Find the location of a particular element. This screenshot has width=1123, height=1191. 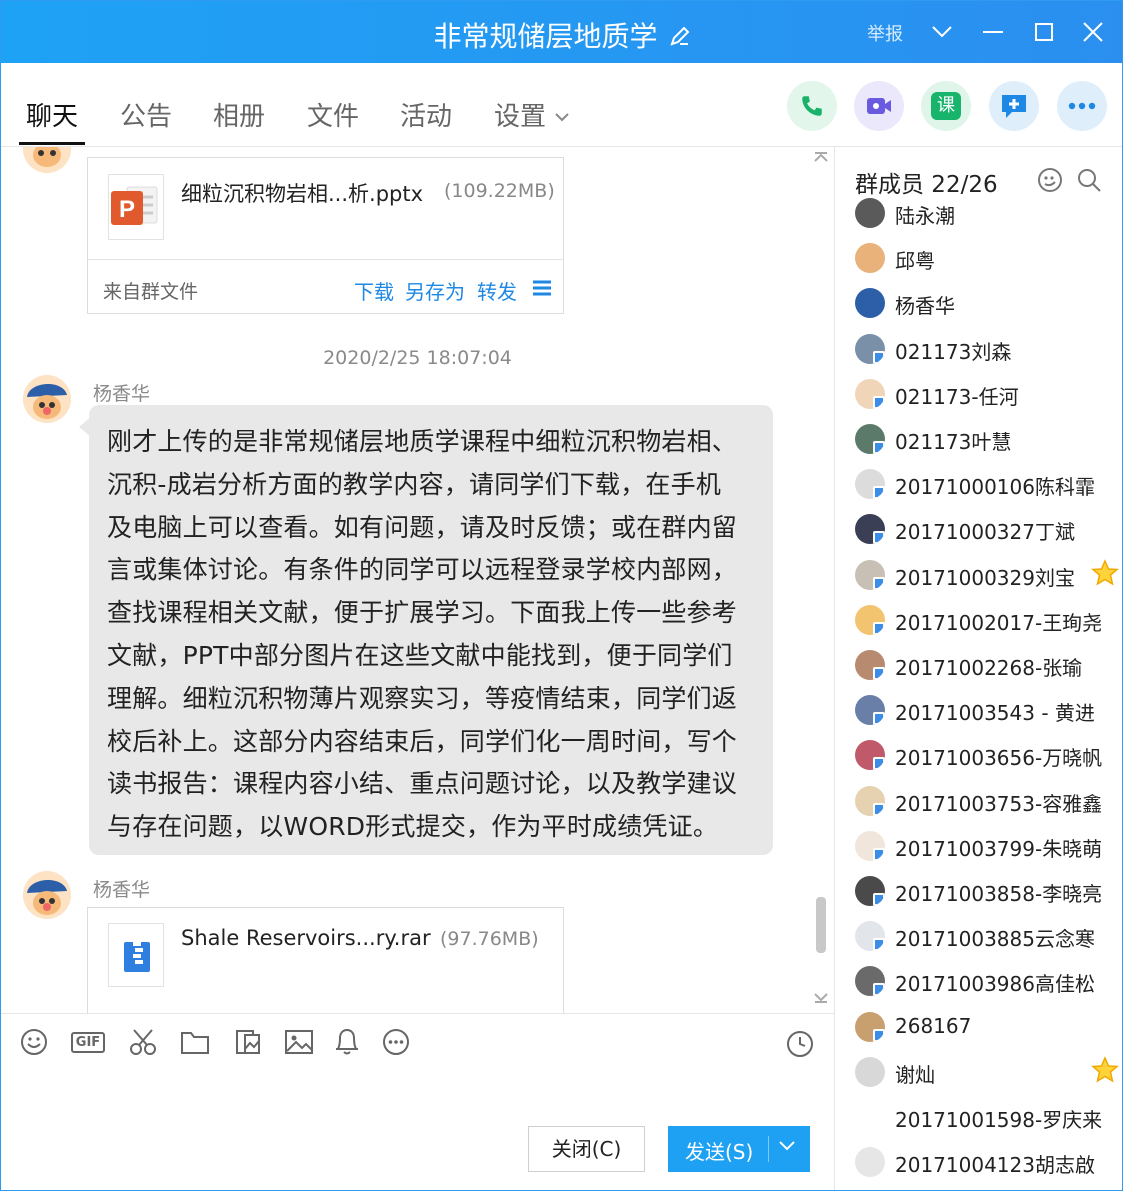

message-timestamp: 2020/2/25 18:07:04 is located at coordinates (417, 358).